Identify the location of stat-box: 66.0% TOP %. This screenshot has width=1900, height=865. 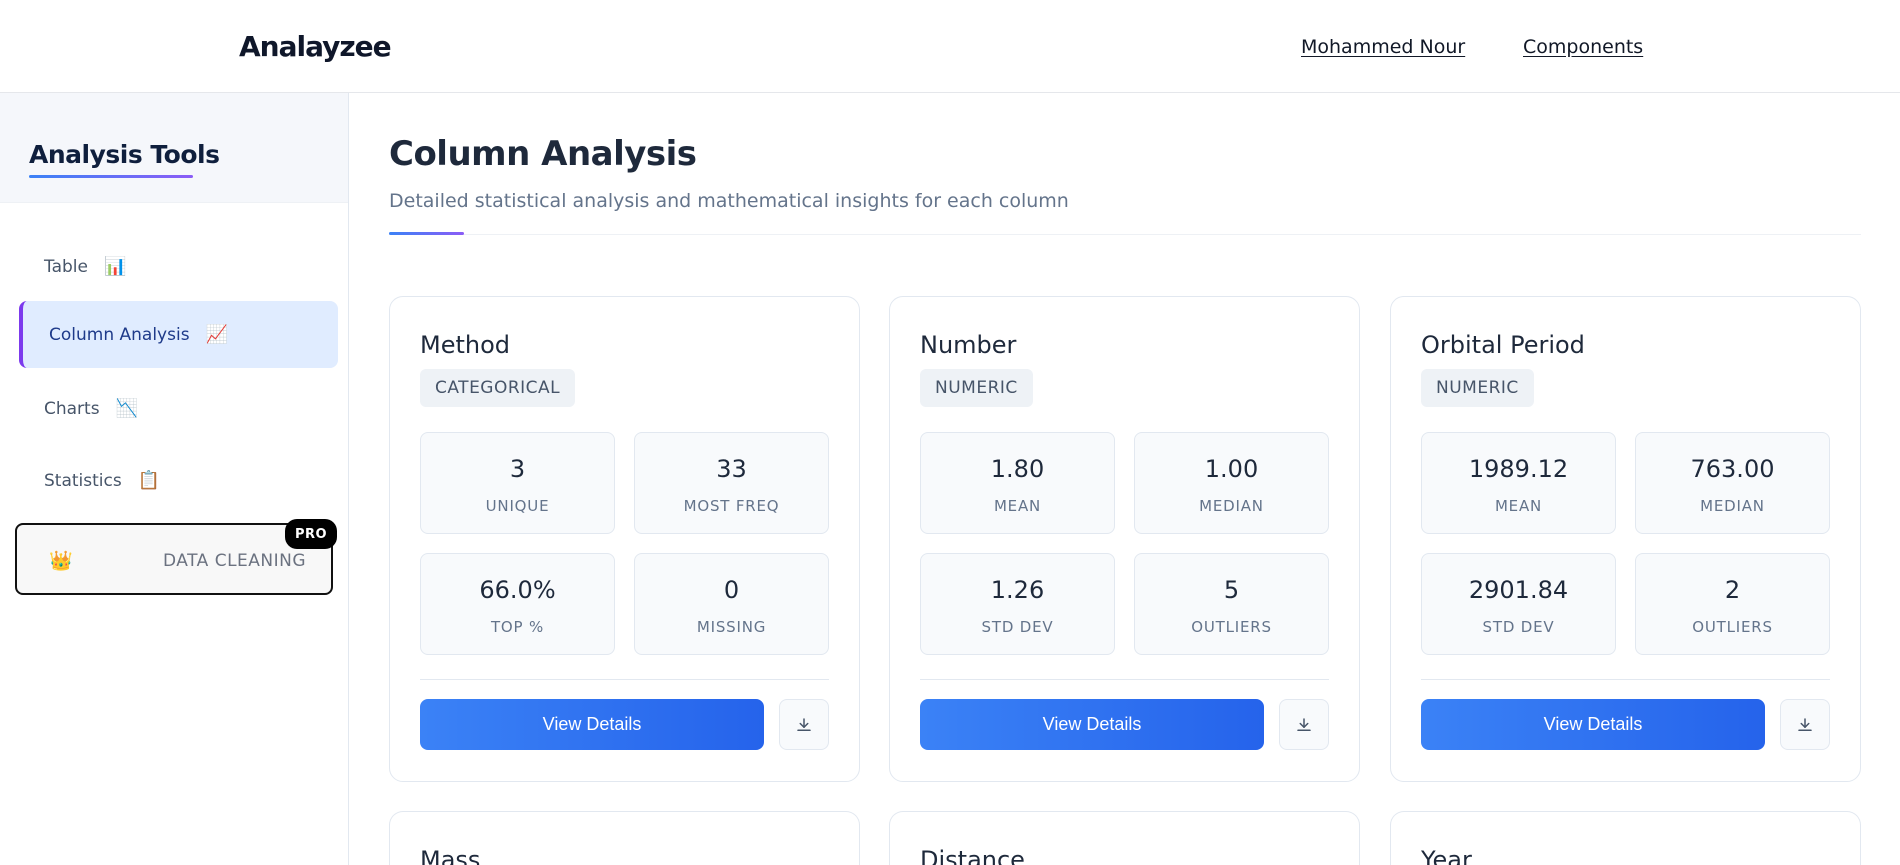
(517, 604).